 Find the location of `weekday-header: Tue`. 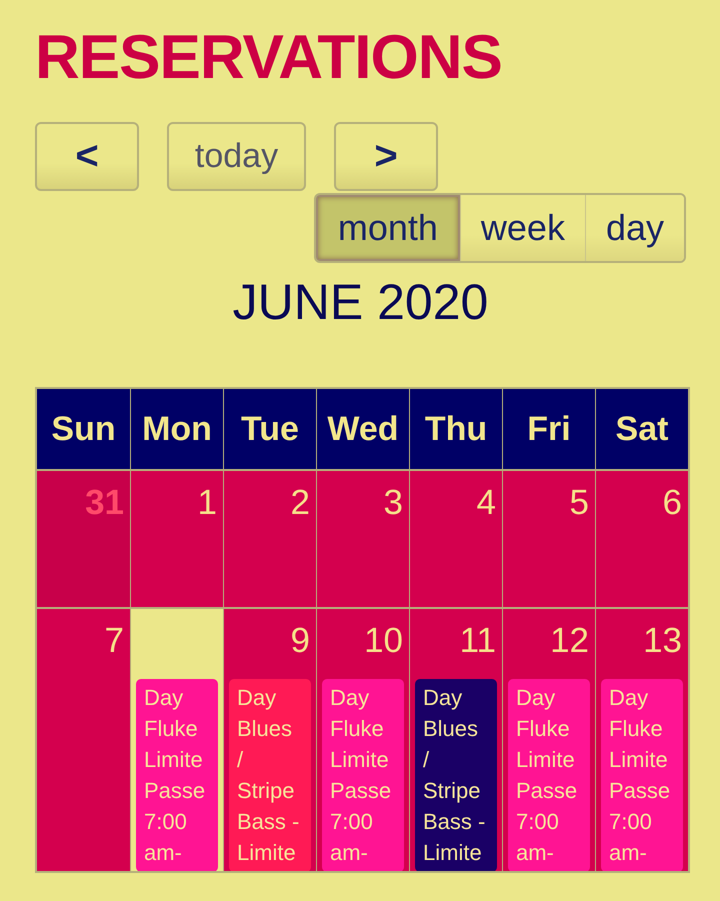

weekday-header: Tue is located at coordinates (269, 429).